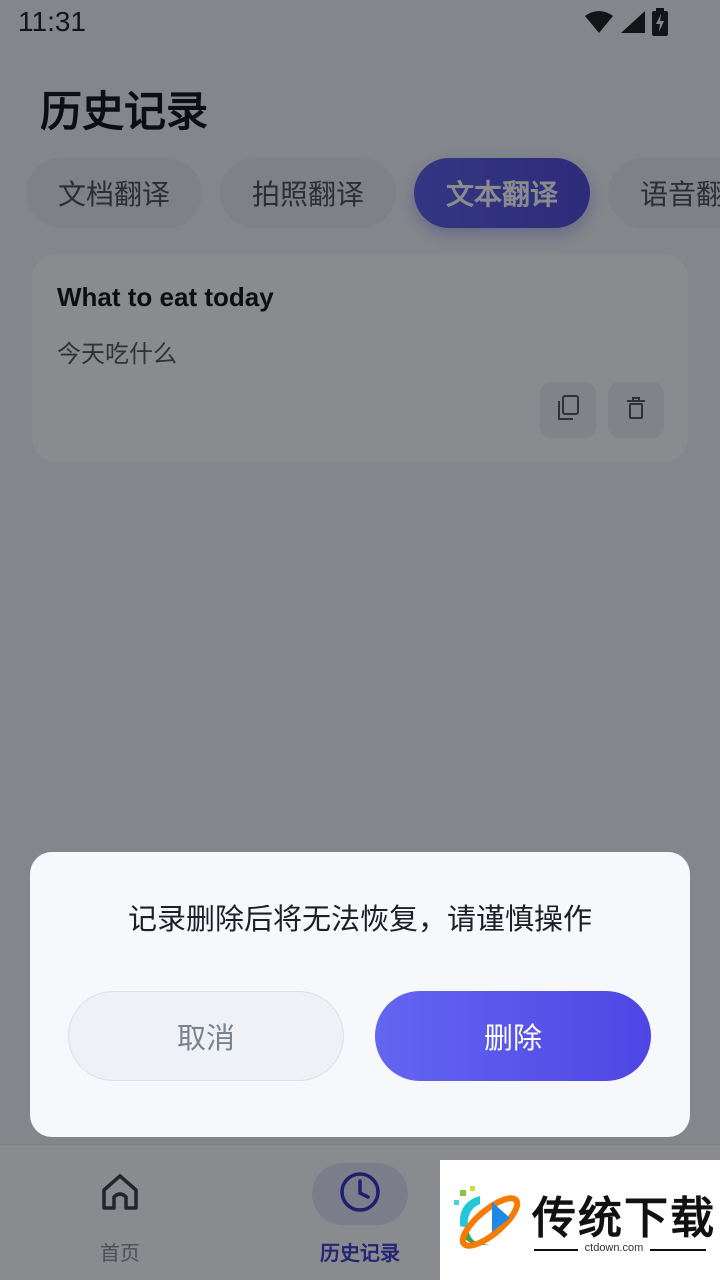 The height and width of the screenshot is (1280, 720). I want to click on confirm-delete-button: 删除, so click(513, 1036).